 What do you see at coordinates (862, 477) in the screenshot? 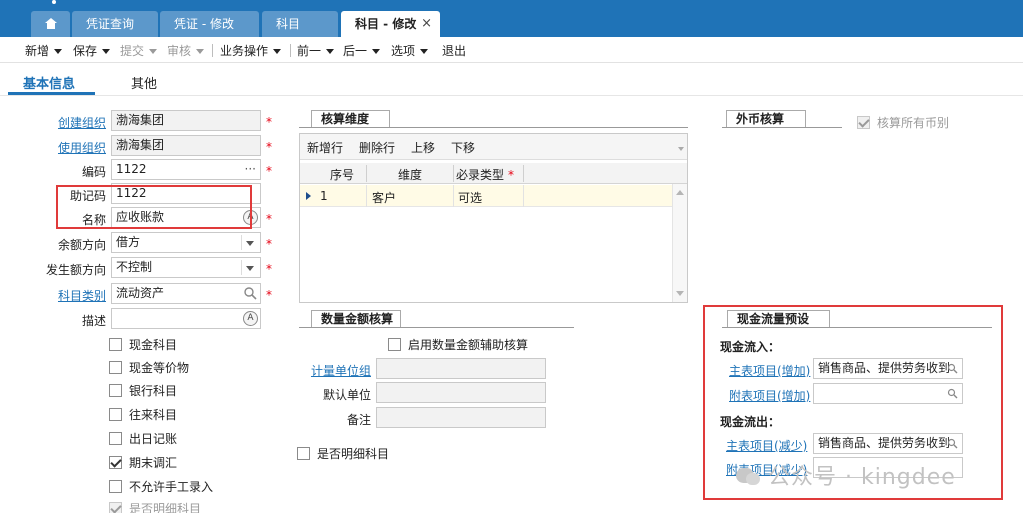
I see `watermark-text: 公众号 · kingdee` at bounding box center [862, 477].